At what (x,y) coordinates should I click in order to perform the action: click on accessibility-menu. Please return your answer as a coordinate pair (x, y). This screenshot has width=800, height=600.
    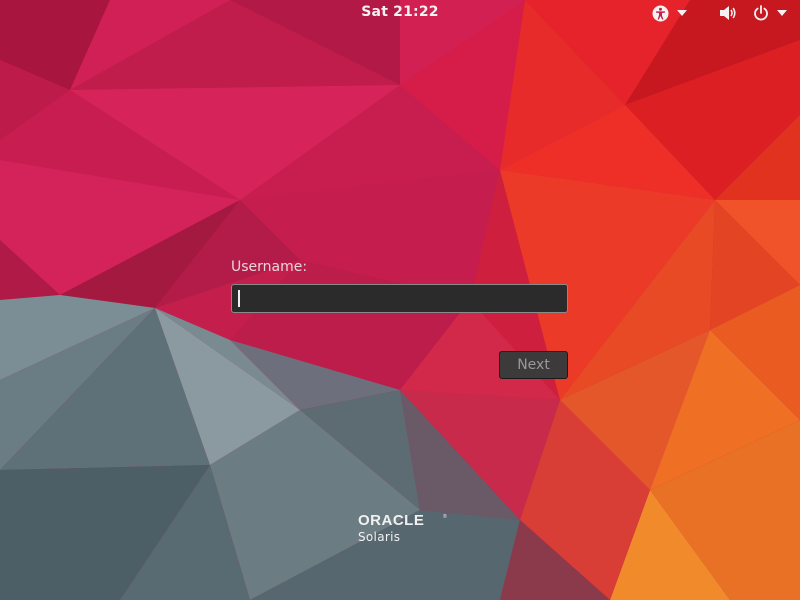
    Looking at the image, I should click on (669, 13).